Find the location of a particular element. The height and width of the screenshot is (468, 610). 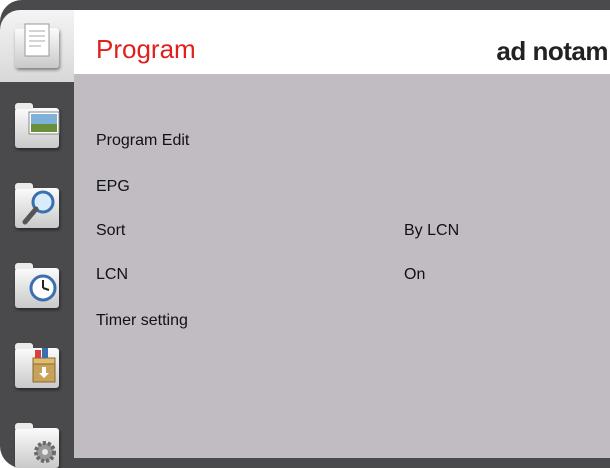

sidebar-item-setup is located at coordinates (37, 439).